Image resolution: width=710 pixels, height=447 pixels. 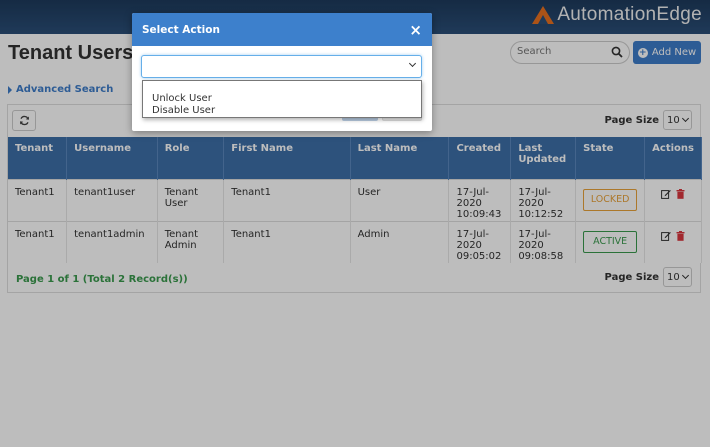 I want to click on action-dropdown-list: Unlock User Disable User, so click(x=282, y=99).